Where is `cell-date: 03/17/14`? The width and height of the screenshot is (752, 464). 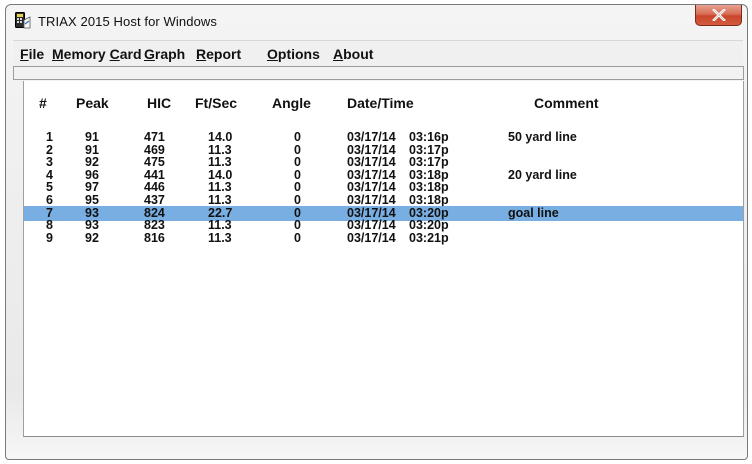 cell-date: 03/17/14 is located at coordinates (371, 237).